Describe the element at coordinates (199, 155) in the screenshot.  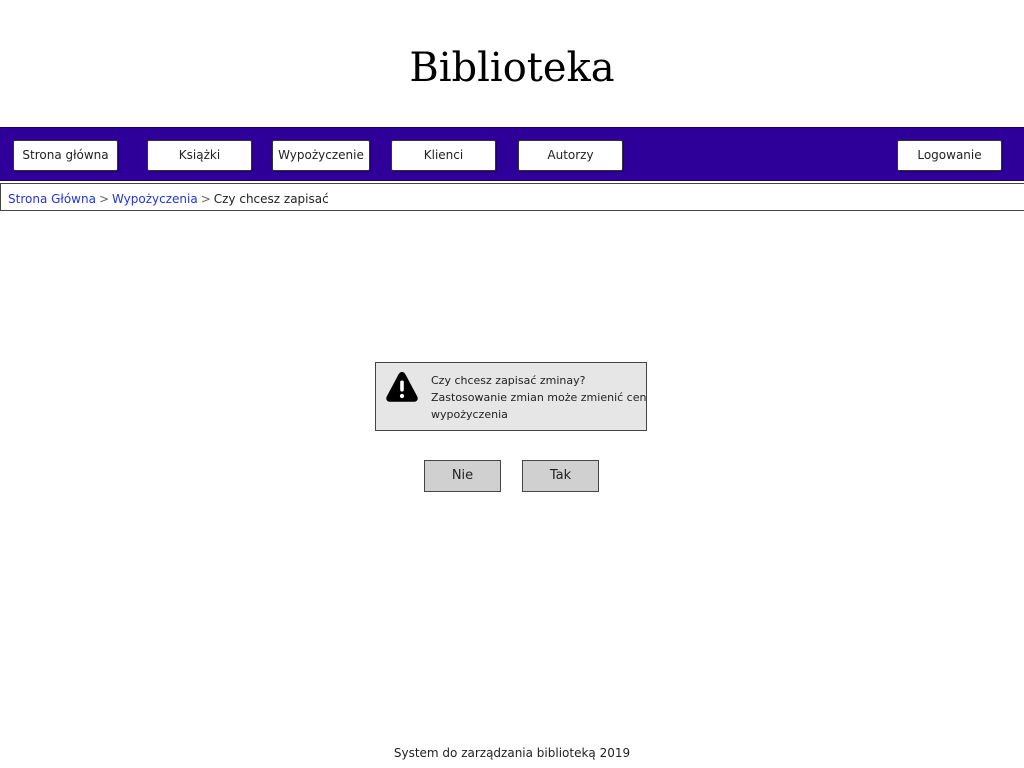
I see `nav-books-button: Książki` at that location.